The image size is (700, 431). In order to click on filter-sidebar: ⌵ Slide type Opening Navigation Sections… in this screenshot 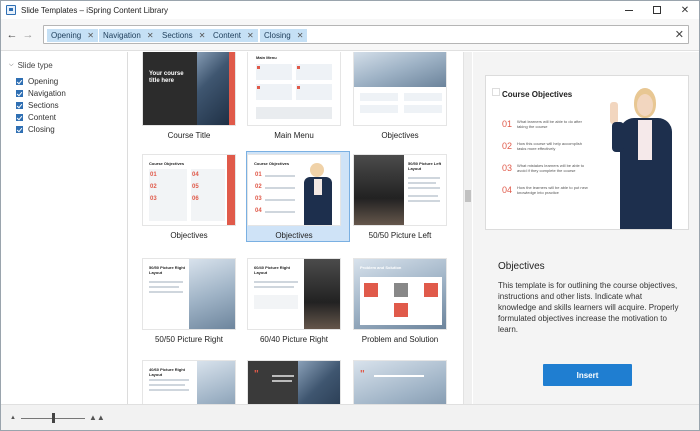, I will do `click(64, 228)`.